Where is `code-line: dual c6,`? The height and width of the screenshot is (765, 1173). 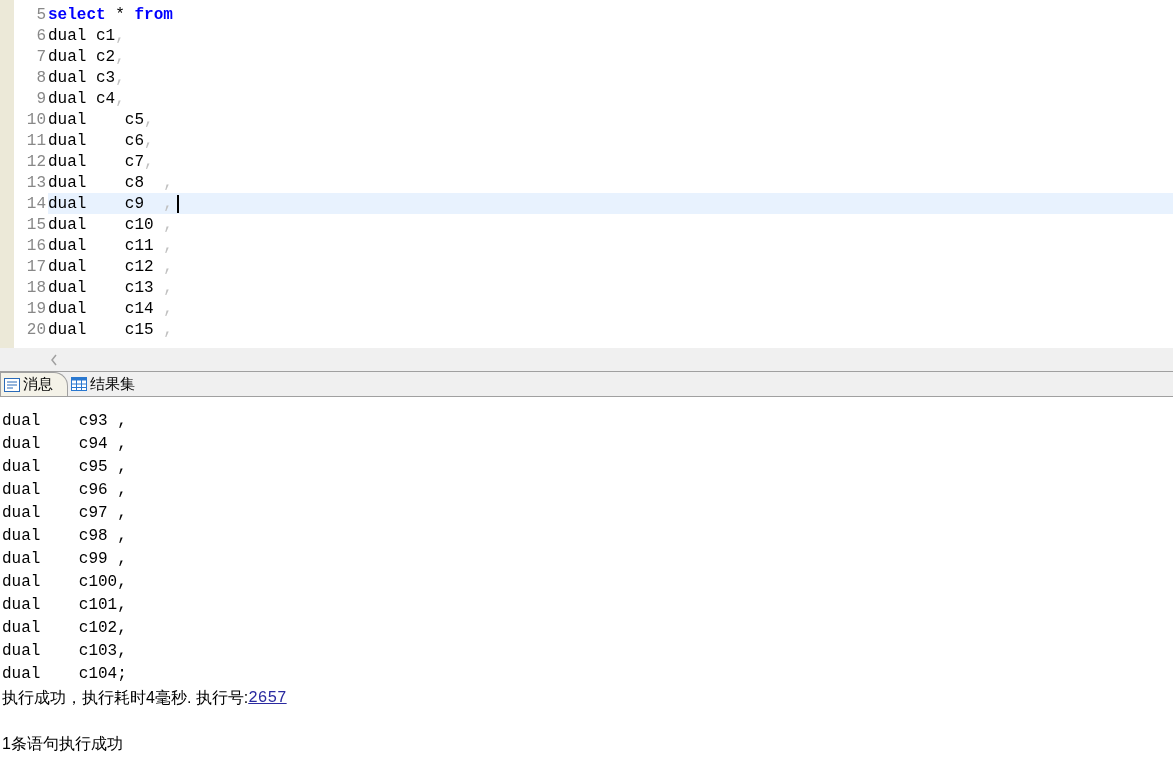
code-line: dual c6, is located at coordinates (101, 140).